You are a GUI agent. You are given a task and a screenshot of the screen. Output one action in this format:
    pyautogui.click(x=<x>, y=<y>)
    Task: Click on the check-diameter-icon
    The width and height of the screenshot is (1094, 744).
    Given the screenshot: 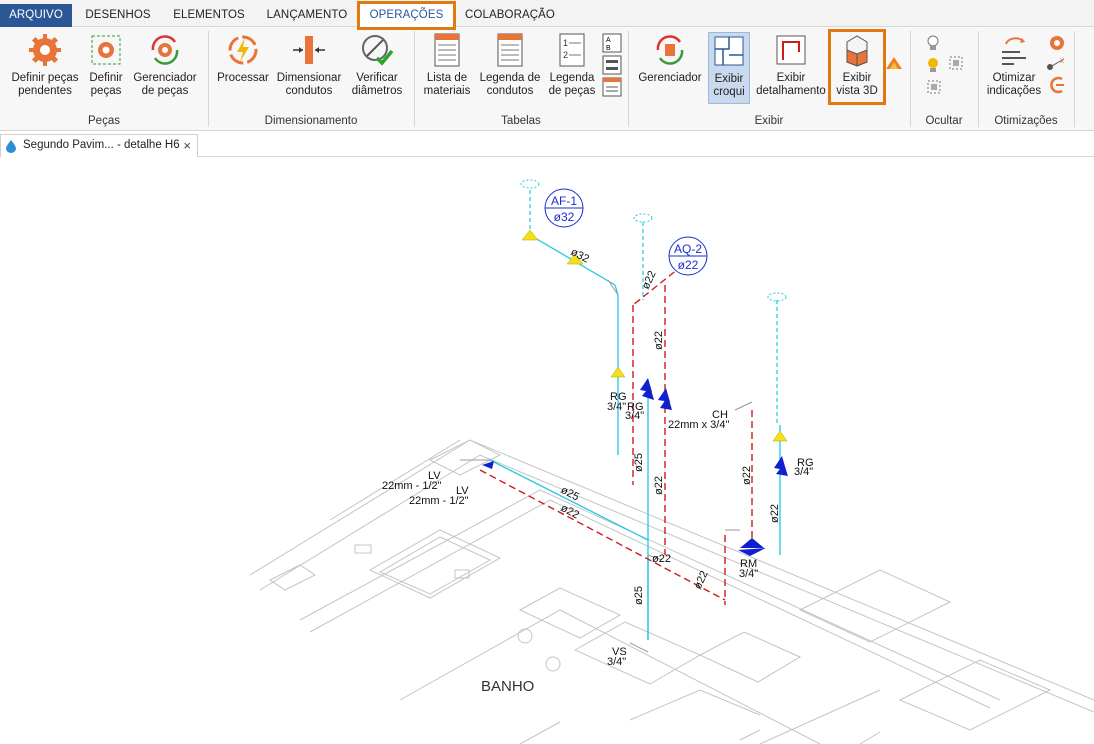 What is the action you would take?
    pyautogui.click(x=378, y=50)
    